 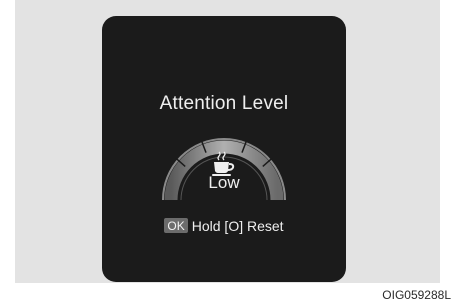 What do you see at coordinates (237, 226) in the screenshot?
I see `reset-hint-text: Hold [O] Reset` at bounding box center [237, 226].